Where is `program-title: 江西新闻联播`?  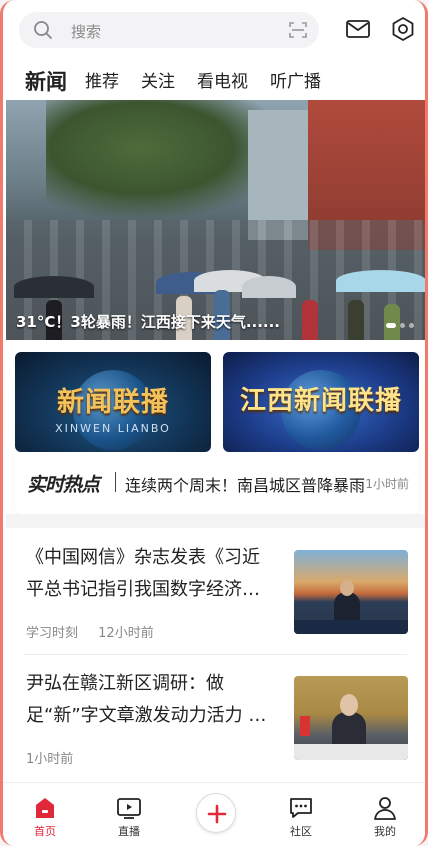 program-title: 江西新闻联播 is located at coordinates (320, 401).